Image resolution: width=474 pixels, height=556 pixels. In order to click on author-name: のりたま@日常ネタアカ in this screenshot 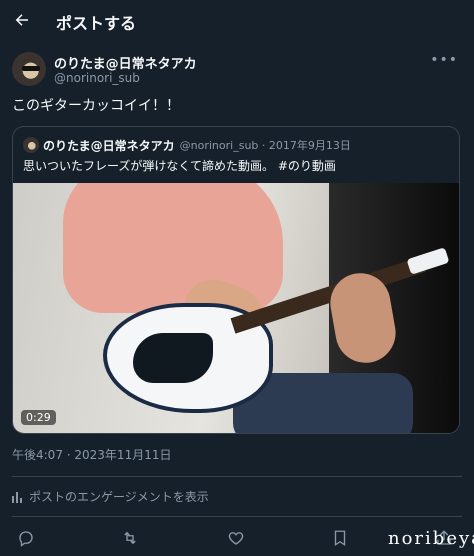, I will do `click(125, 62)`.